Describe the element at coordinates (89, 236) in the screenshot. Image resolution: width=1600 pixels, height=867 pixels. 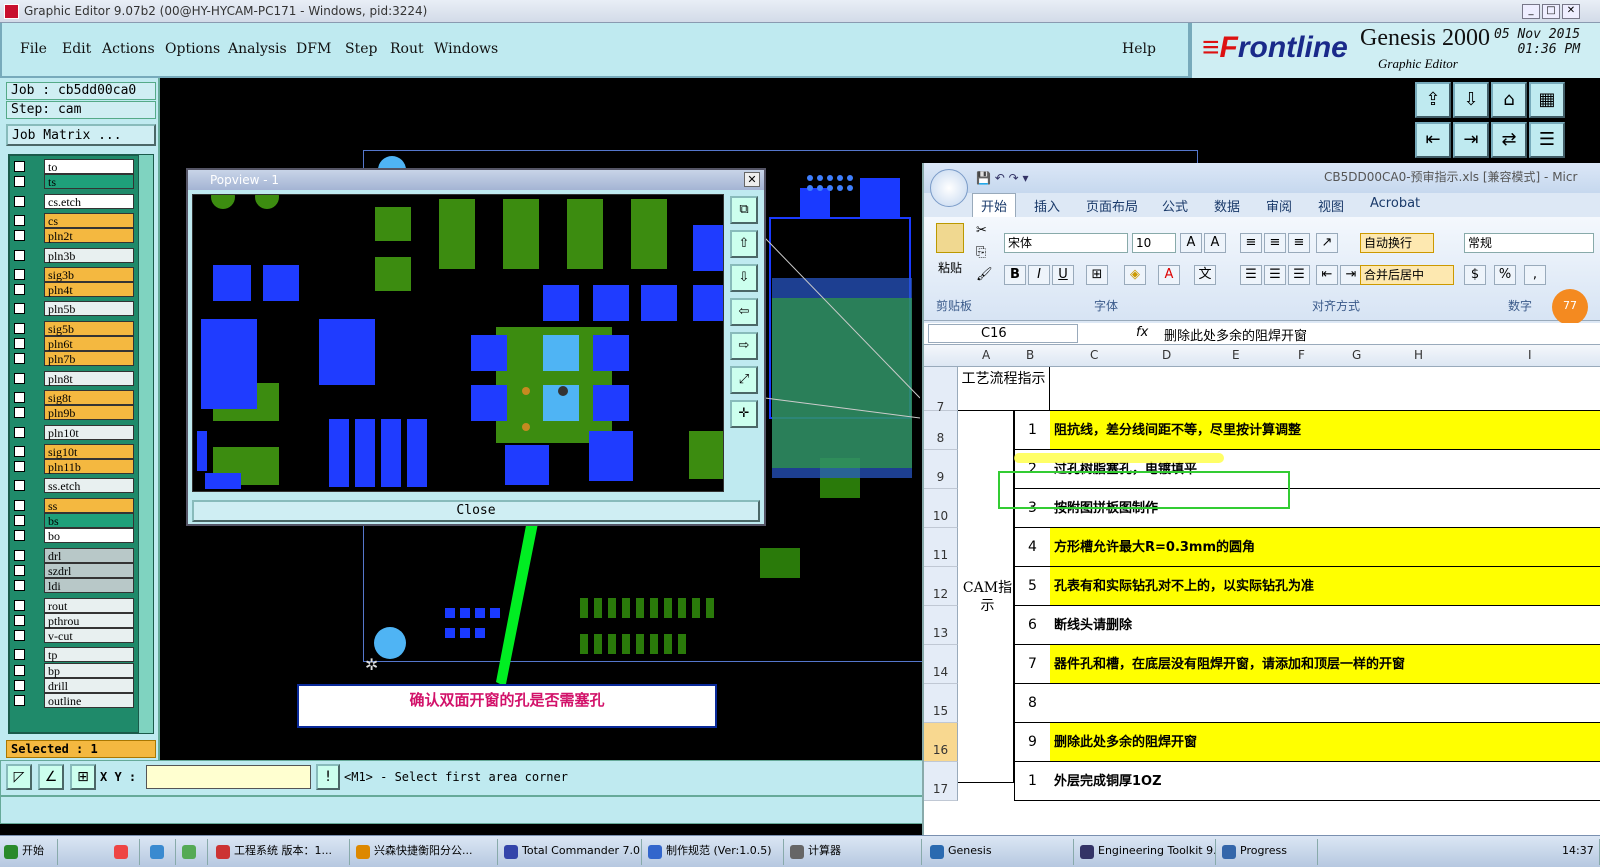
I see `layer-name: pln2t` at that location.